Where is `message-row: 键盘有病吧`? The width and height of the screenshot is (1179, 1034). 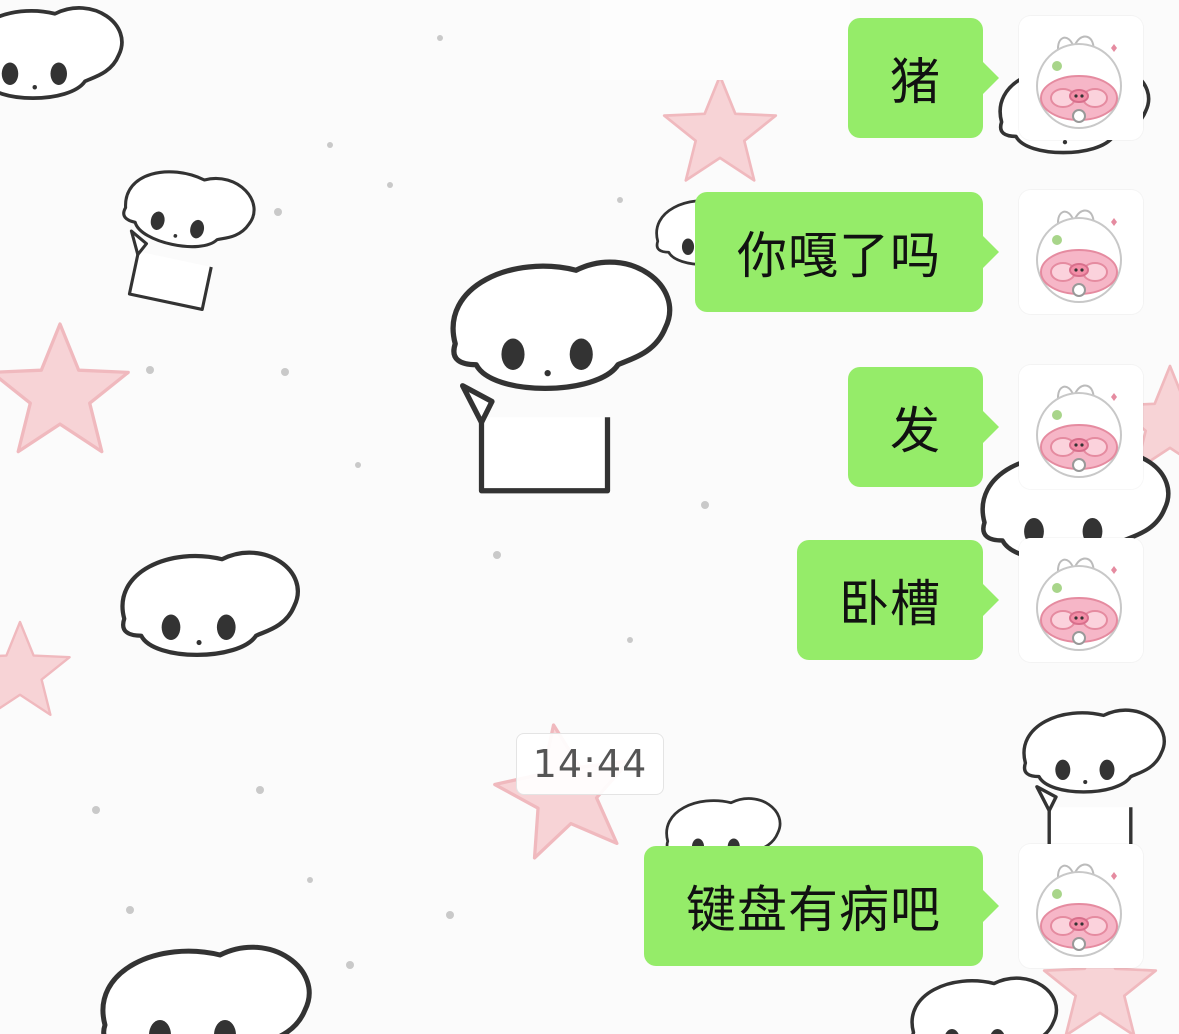
message-row: 键盘有病吧 is located at coordinates (893, 906).